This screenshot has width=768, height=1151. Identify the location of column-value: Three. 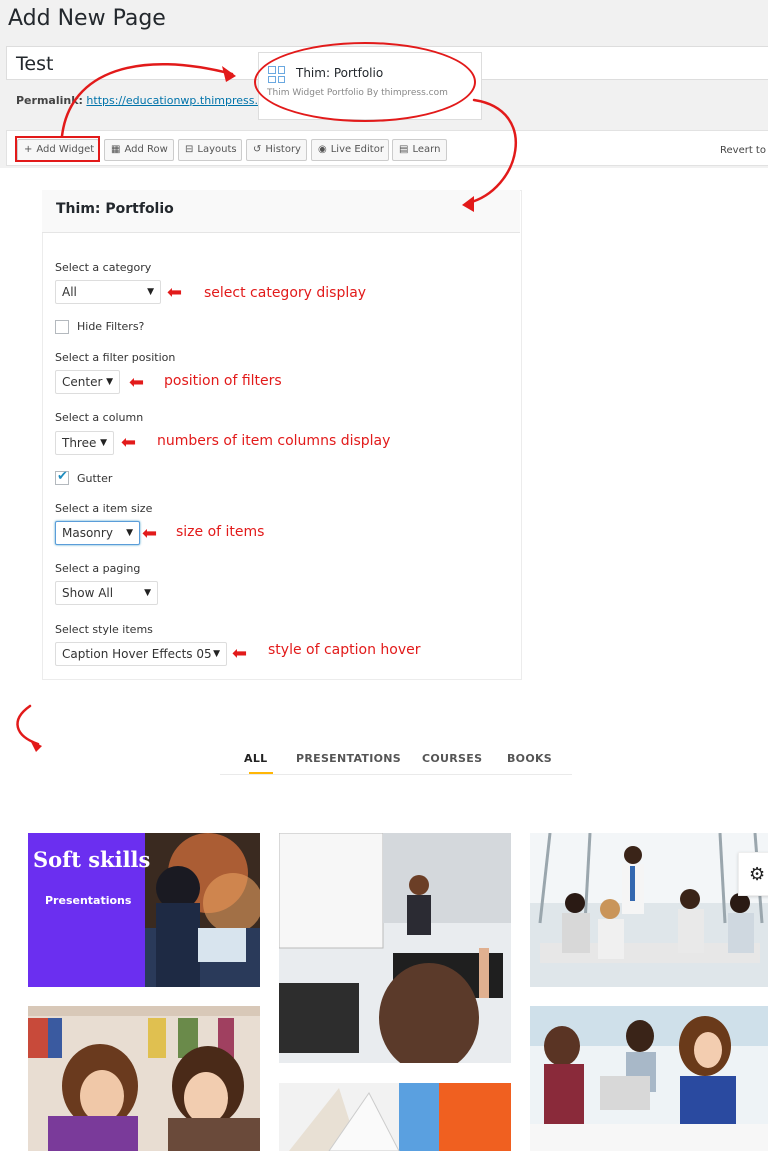
(79, 443).